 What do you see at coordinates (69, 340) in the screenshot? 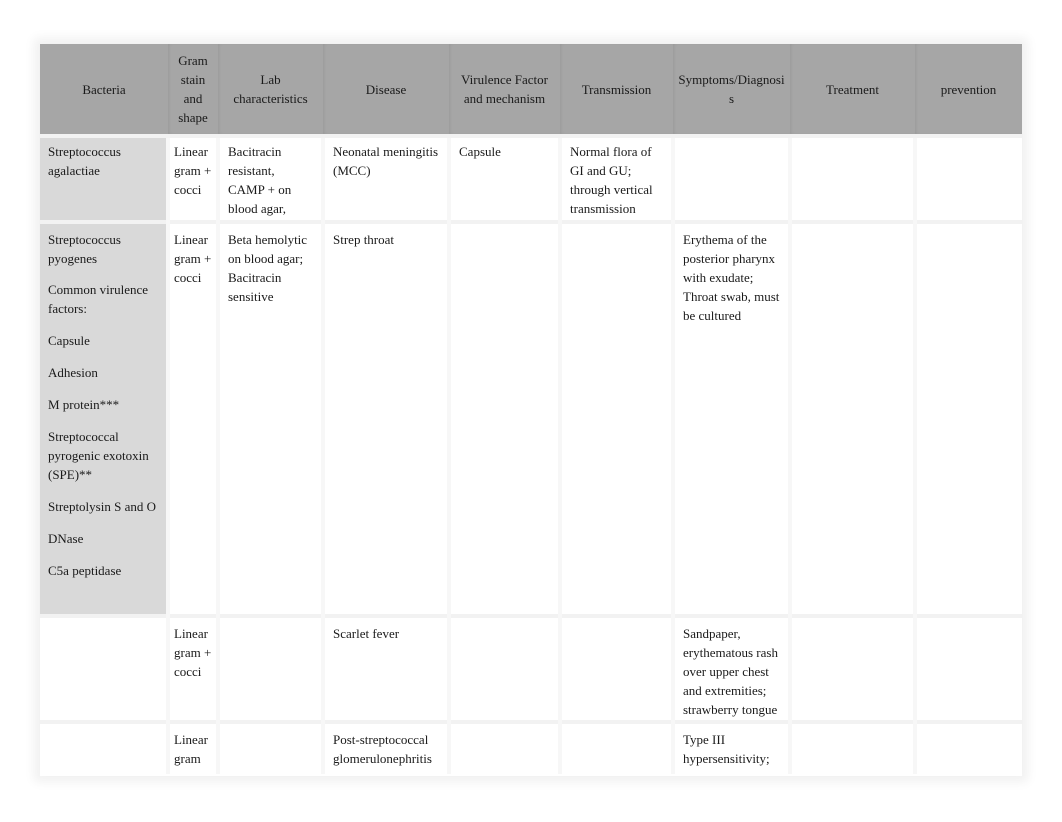
I see `virulence-factor-item: Capsule` at bounding box center [69, 340].